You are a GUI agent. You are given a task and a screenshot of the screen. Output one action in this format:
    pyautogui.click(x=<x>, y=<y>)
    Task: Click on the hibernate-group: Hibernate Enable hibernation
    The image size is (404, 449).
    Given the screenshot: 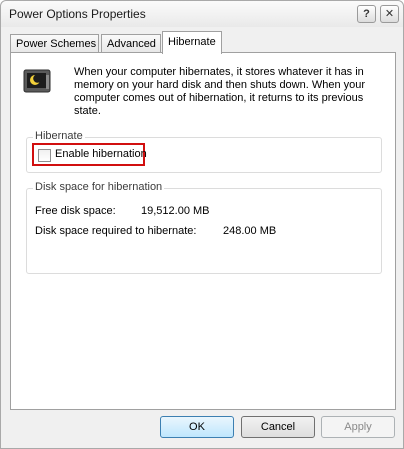 What is the action you would take?
    pyautogui.click(x=204, y=151)
    